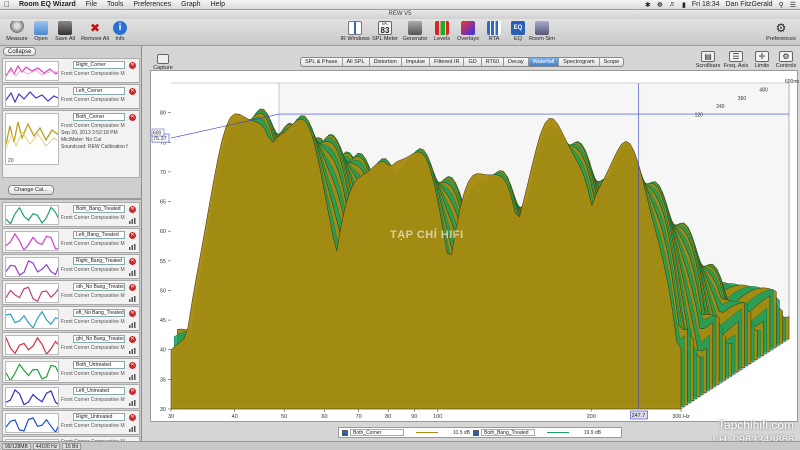 The width and height of the screenshot is (800, 450). Describe the element at coordinates (235, 417) in the screenshot. I see `x-tick-label: 40` at that location.